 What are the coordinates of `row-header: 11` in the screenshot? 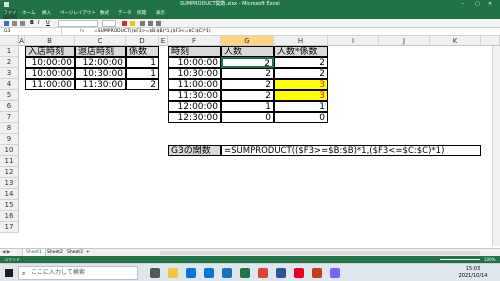 It's located at (9, 161).